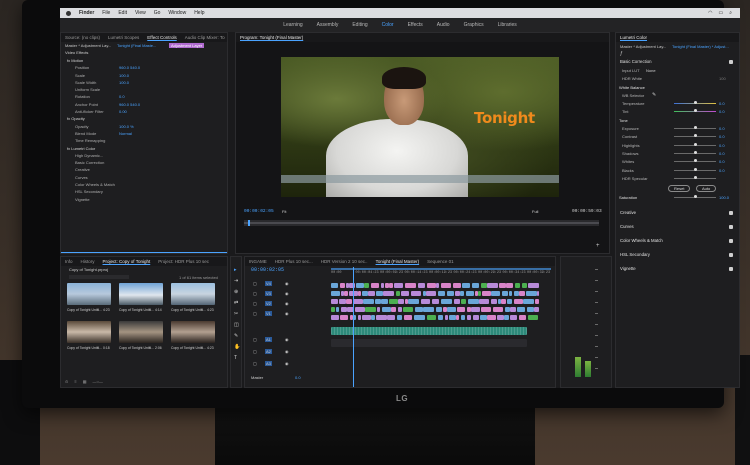 Image resolution: width=750 pixels, height=465 pixels. I want to click on search-icon: ⌕, so click(730, 13).